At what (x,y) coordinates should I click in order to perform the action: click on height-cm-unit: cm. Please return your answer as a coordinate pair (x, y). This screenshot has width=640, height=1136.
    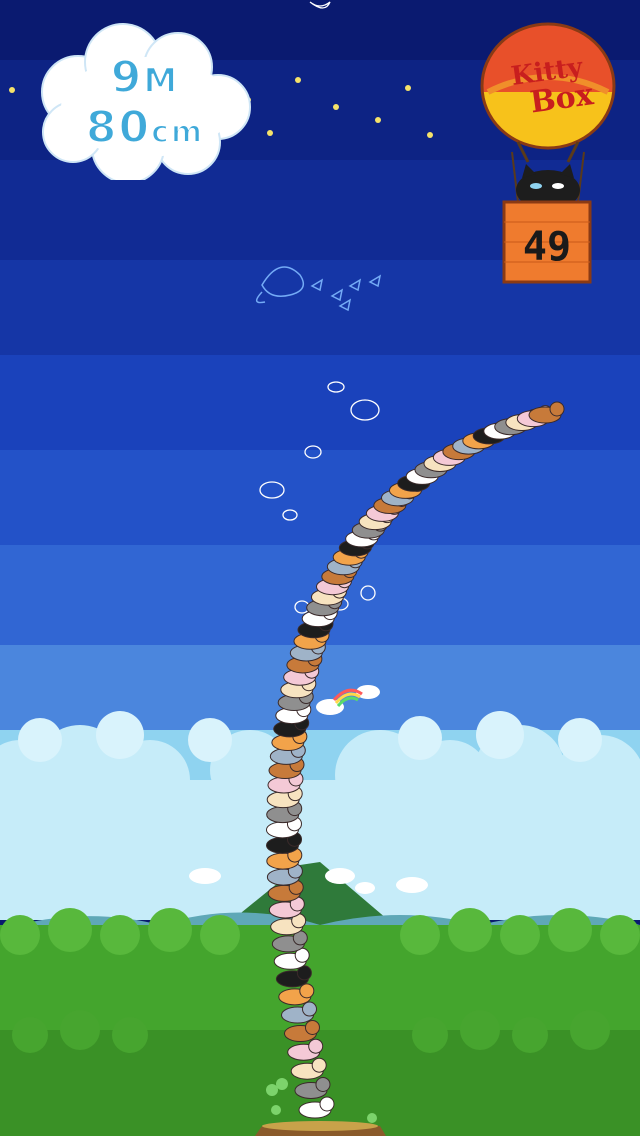
    Looking at the image, I should click on (177, 132).